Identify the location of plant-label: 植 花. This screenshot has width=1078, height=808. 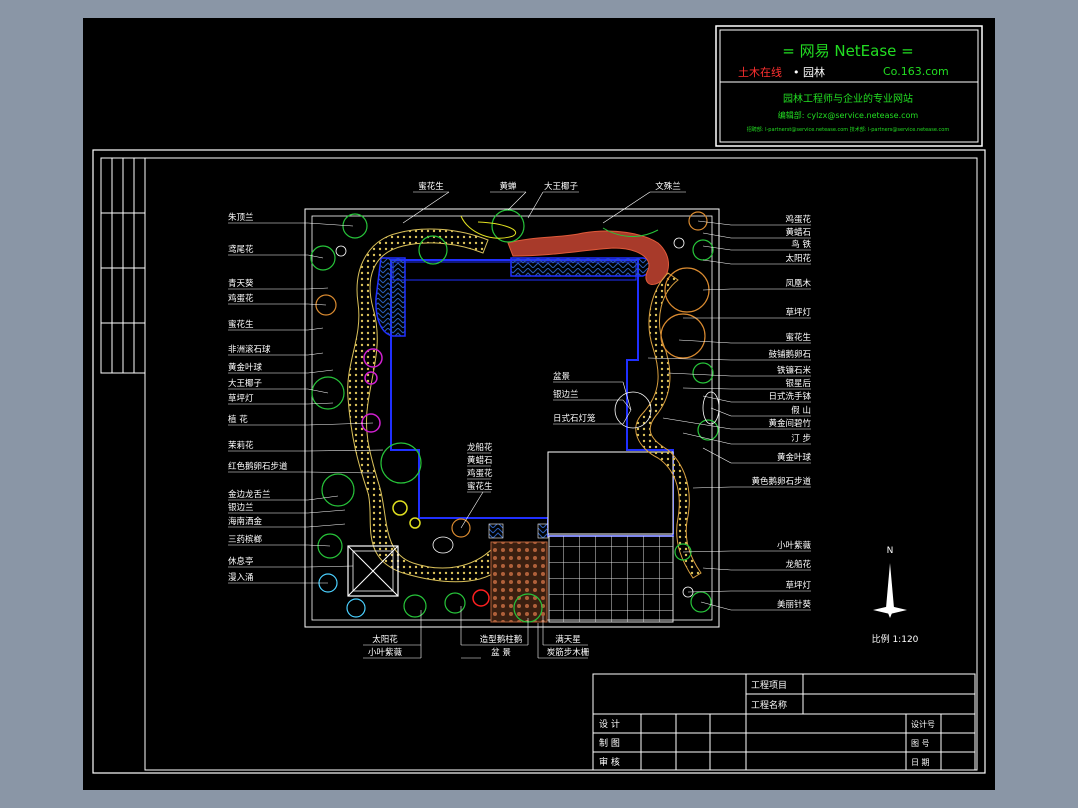
(238, 419).